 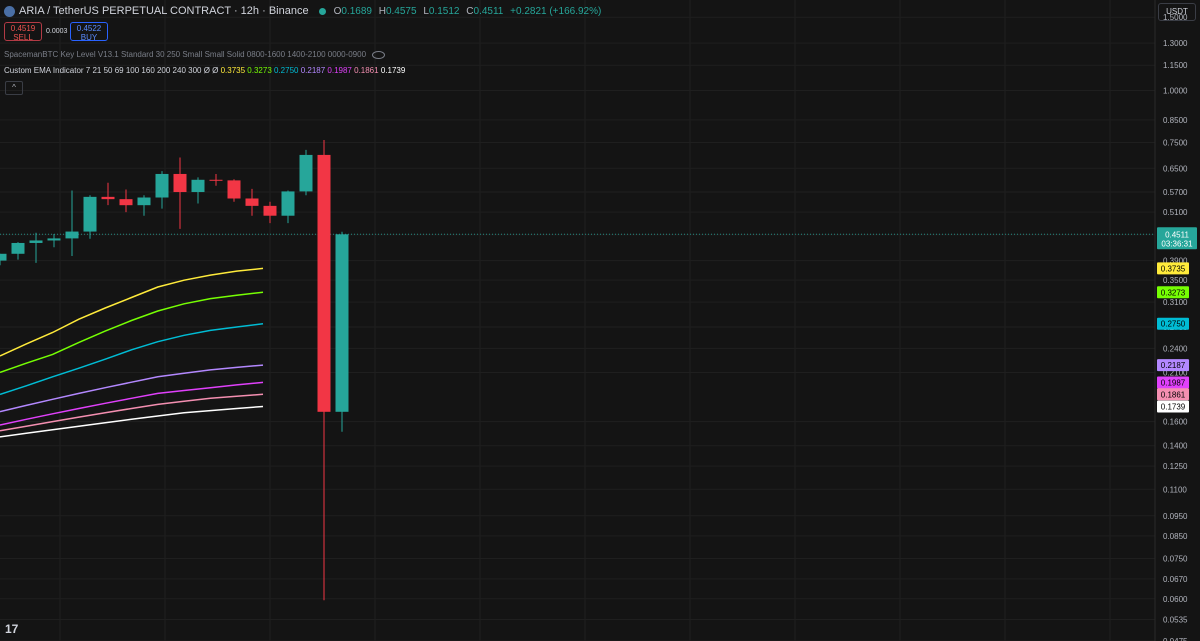 I want to click on ema-price-label: 0.2187, so click(x=1173, y=365).